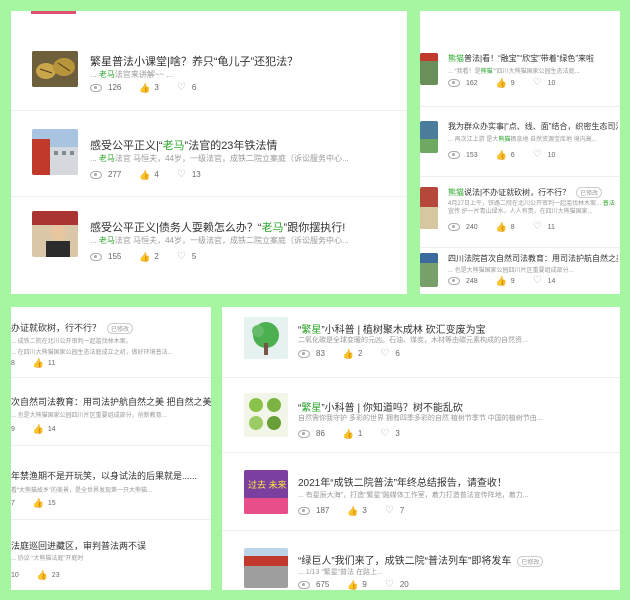 Image resolution: width=630 pixels, height=600 pixels. I want to click on article-stats: 8 👍 11, so click(33, 363).